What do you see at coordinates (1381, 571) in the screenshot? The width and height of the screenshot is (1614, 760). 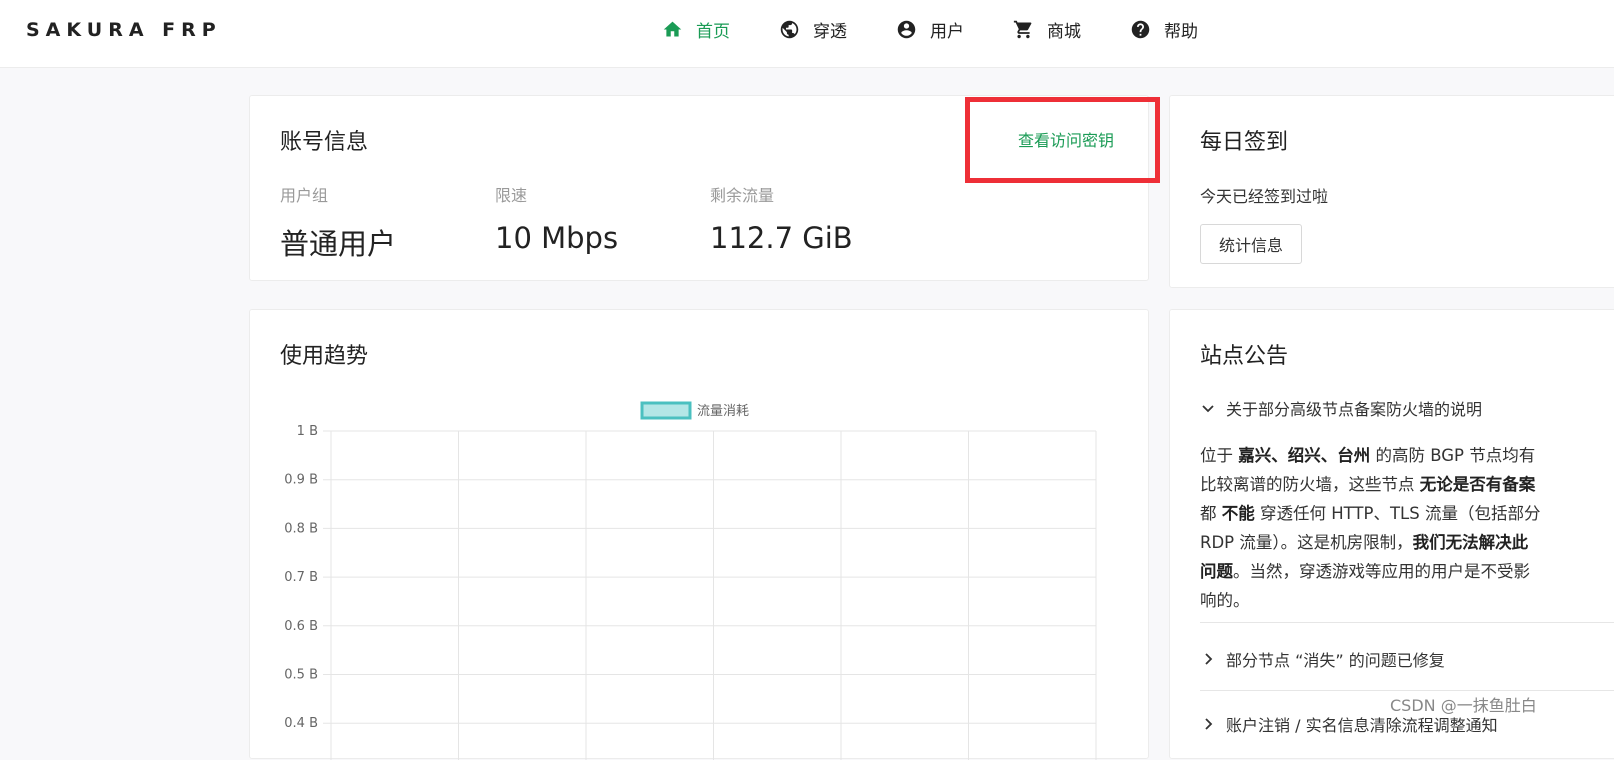 I see `notice-text: 。当然，穿透游戏等应用的用户是不受影` at bounding box center [1381, 571].